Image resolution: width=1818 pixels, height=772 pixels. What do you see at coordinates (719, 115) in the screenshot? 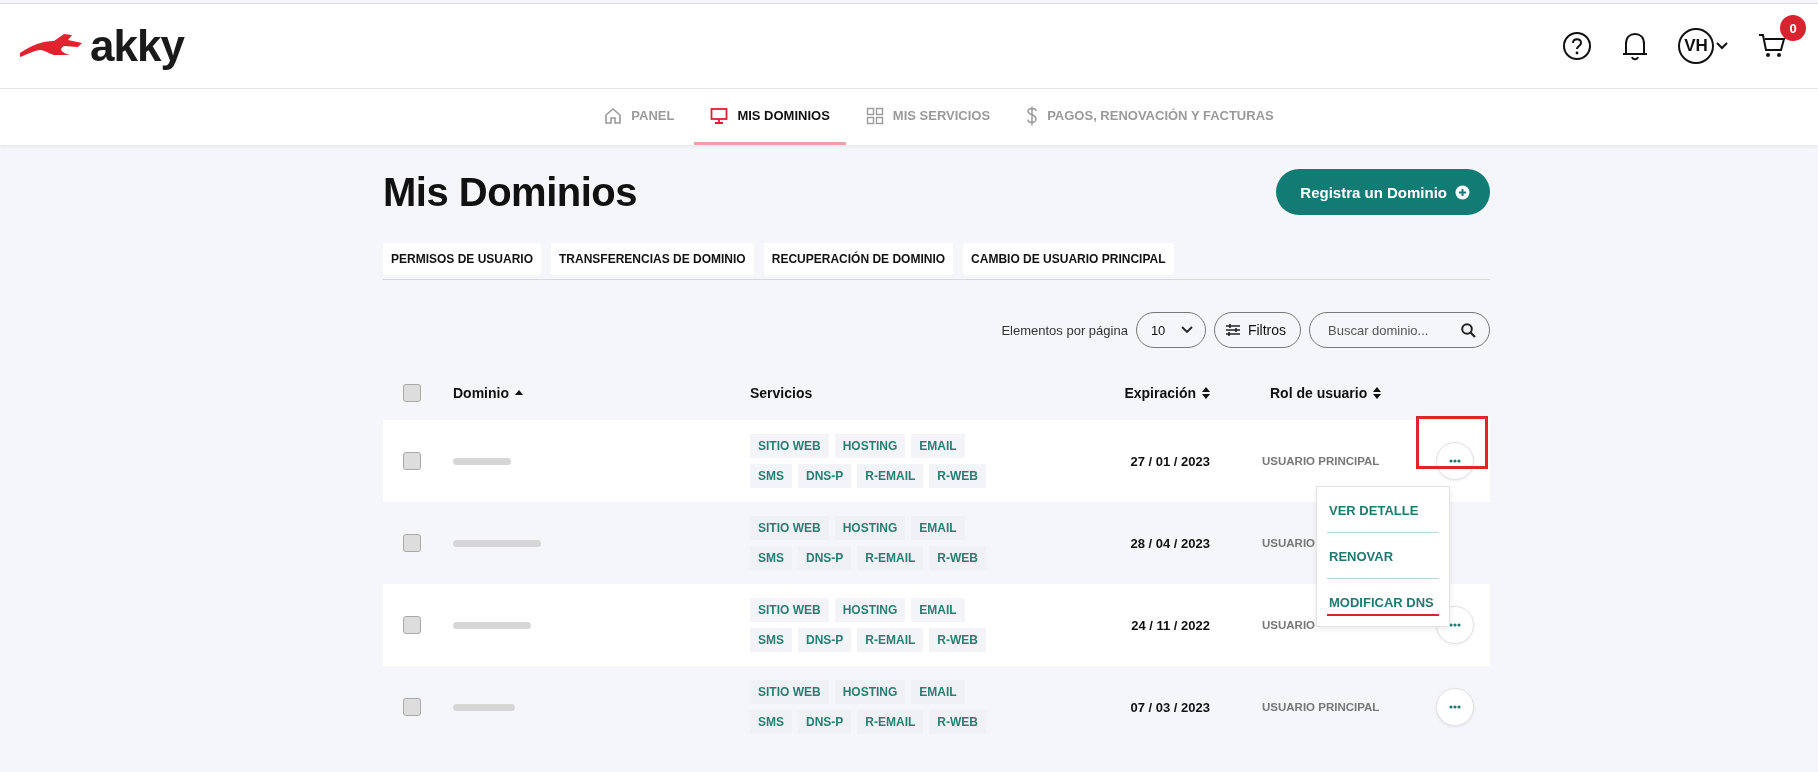
I see `monitor-icon` at bounding box center [719, 115].